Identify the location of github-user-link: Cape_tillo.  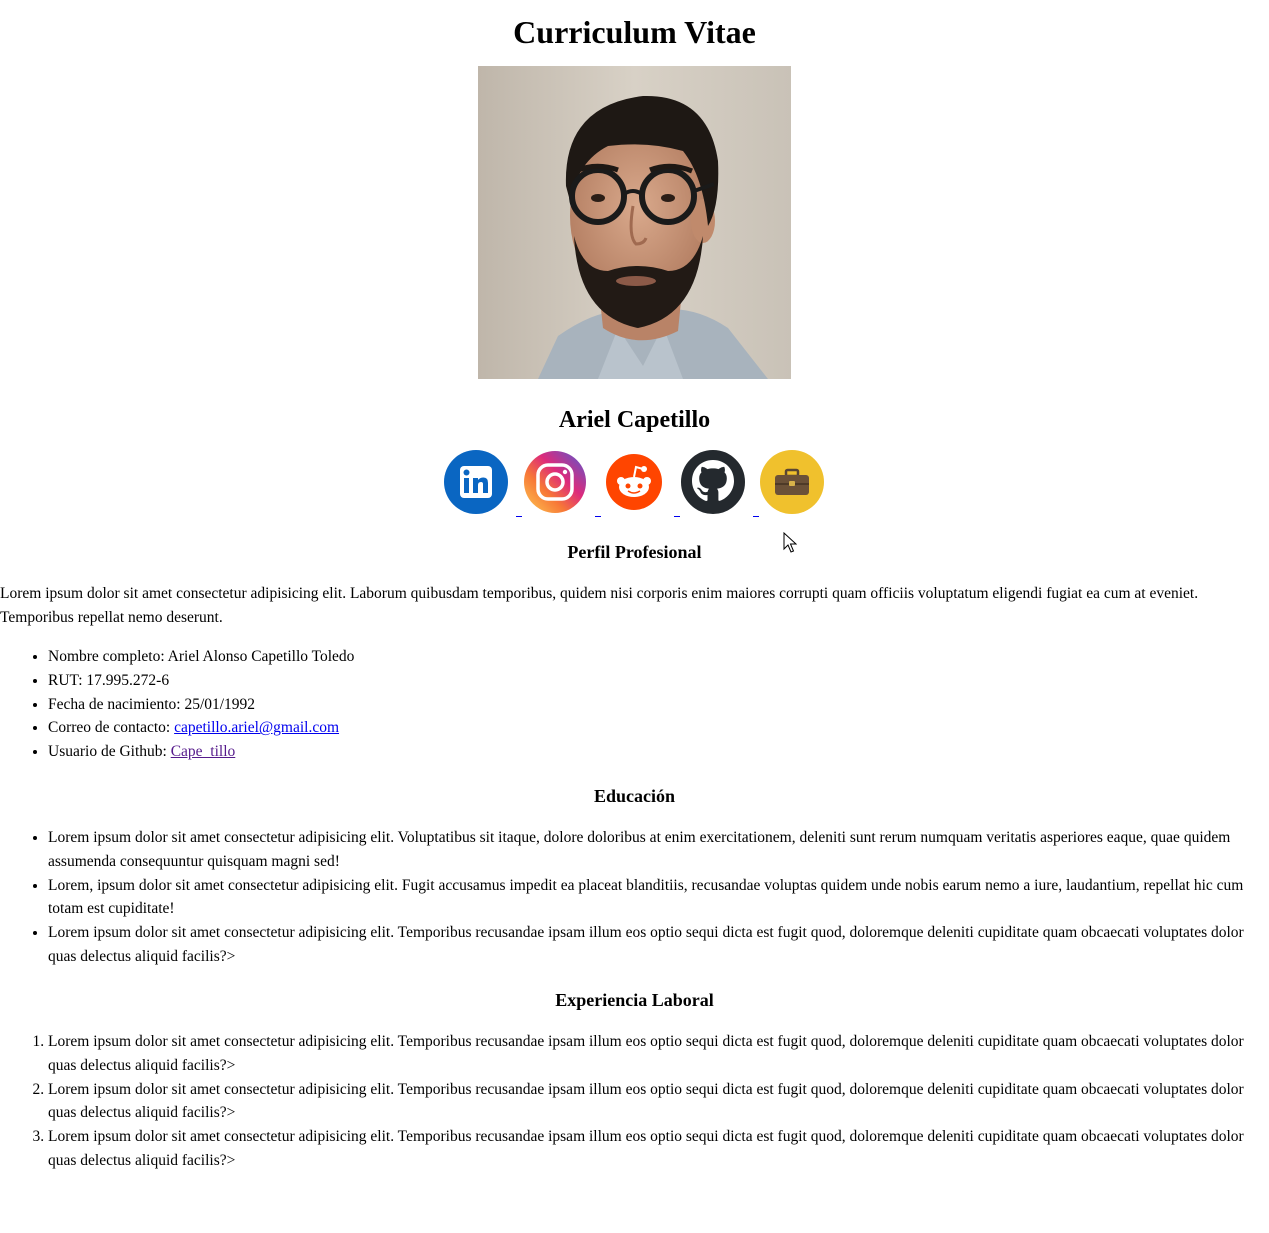
(203, 751).